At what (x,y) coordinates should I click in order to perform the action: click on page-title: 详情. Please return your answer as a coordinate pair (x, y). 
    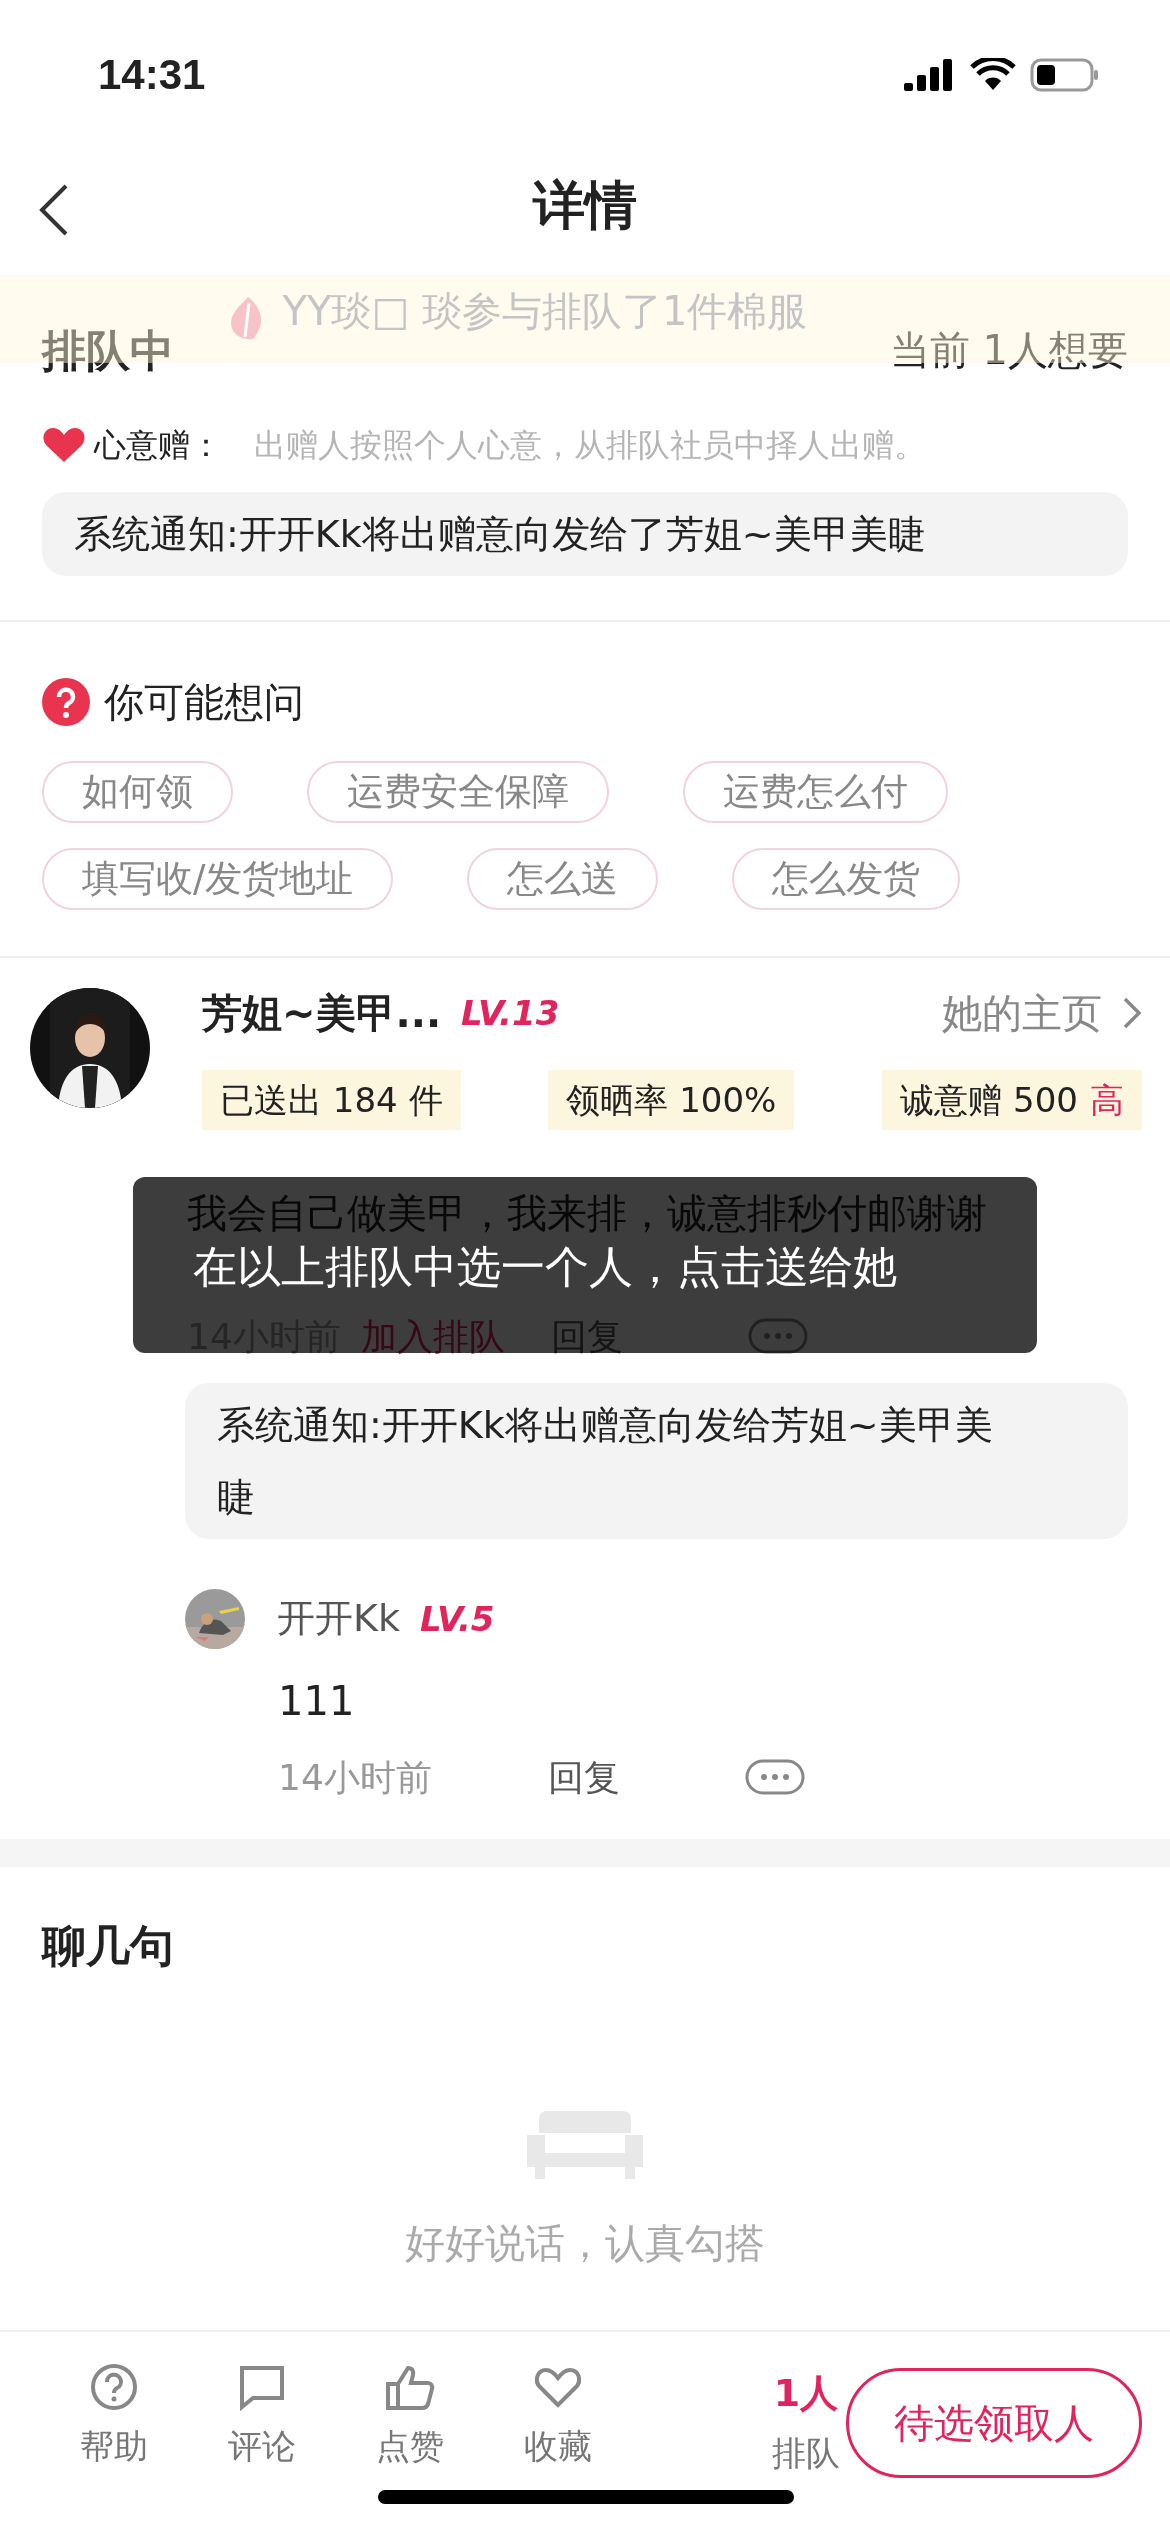
    Looking at the image, I should click on (585, 205).